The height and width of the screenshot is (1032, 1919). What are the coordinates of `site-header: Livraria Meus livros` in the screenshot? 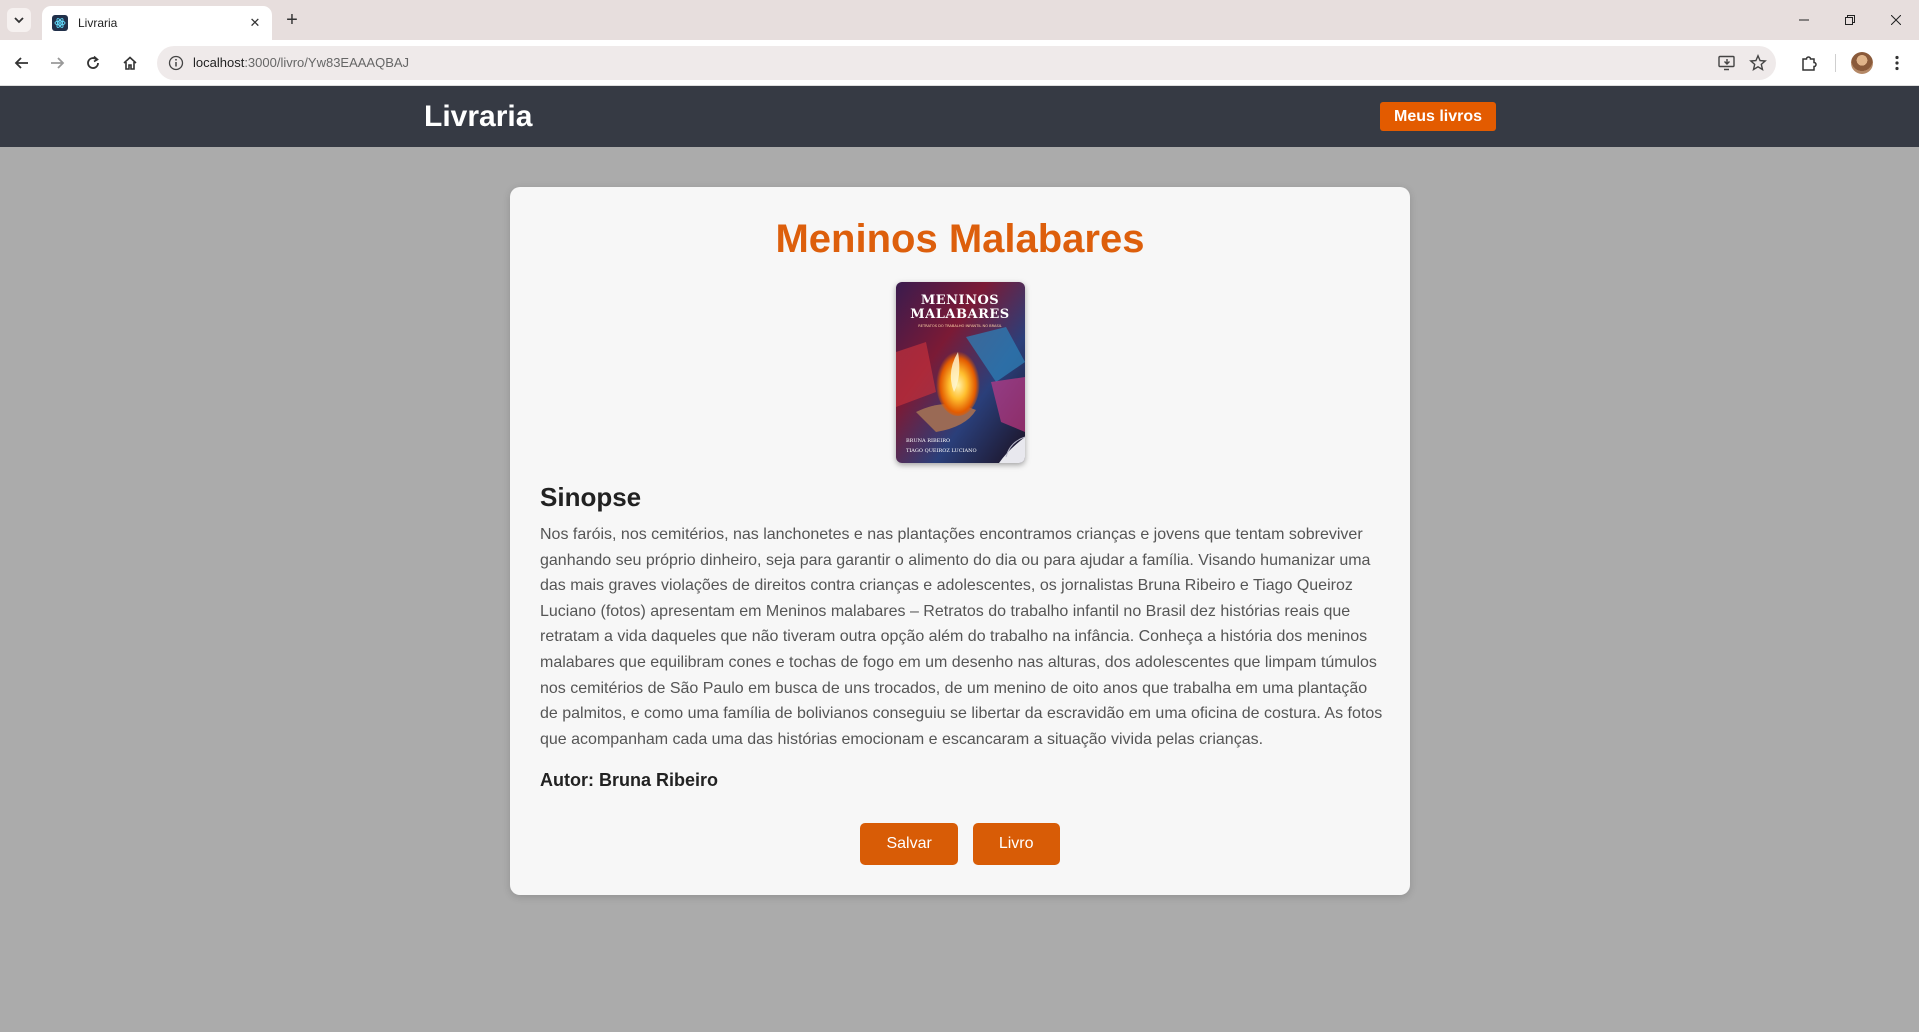 It's located at (959, 116).